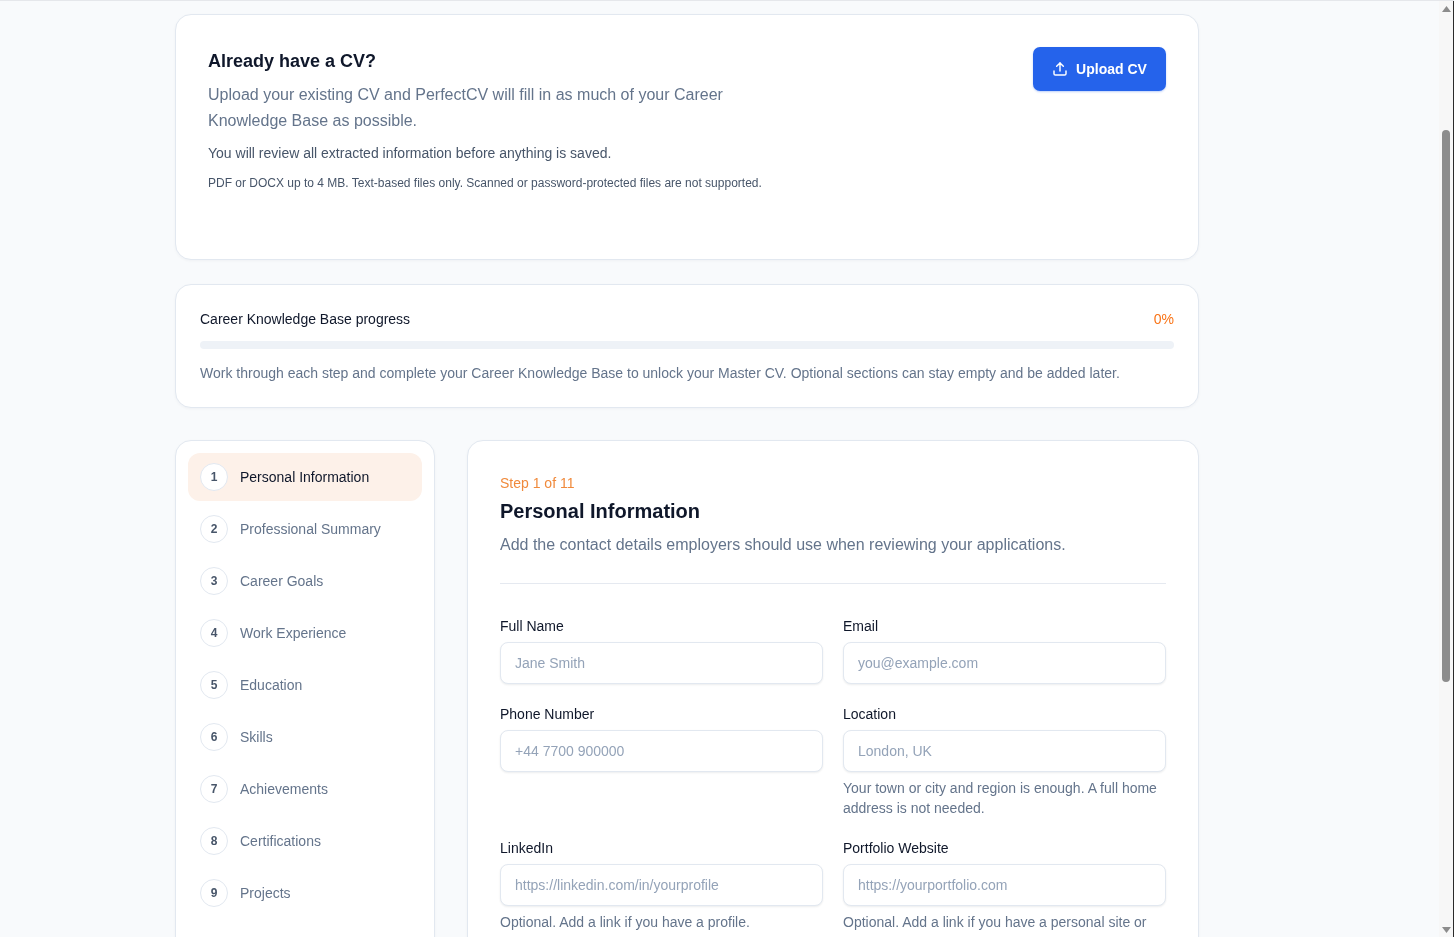 Image resolution: width=1454 pixels, height=937 pixels. I want to click on field-help-text: Optional. Add a link if you have a personal site or, so click(995, 922).